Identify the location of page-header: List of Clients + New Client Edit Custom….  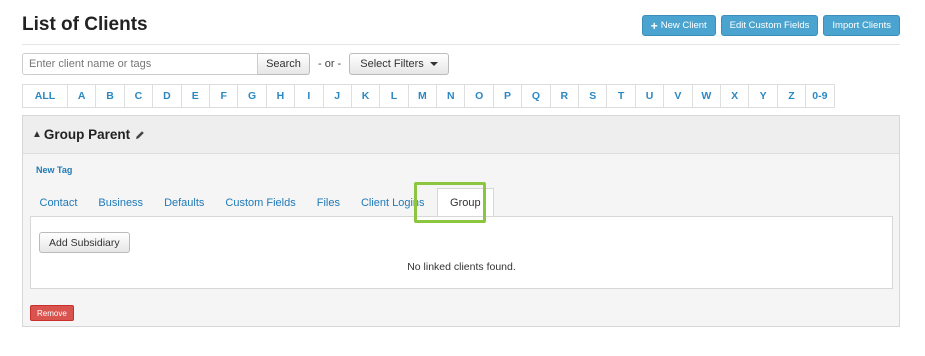
(461, 22).